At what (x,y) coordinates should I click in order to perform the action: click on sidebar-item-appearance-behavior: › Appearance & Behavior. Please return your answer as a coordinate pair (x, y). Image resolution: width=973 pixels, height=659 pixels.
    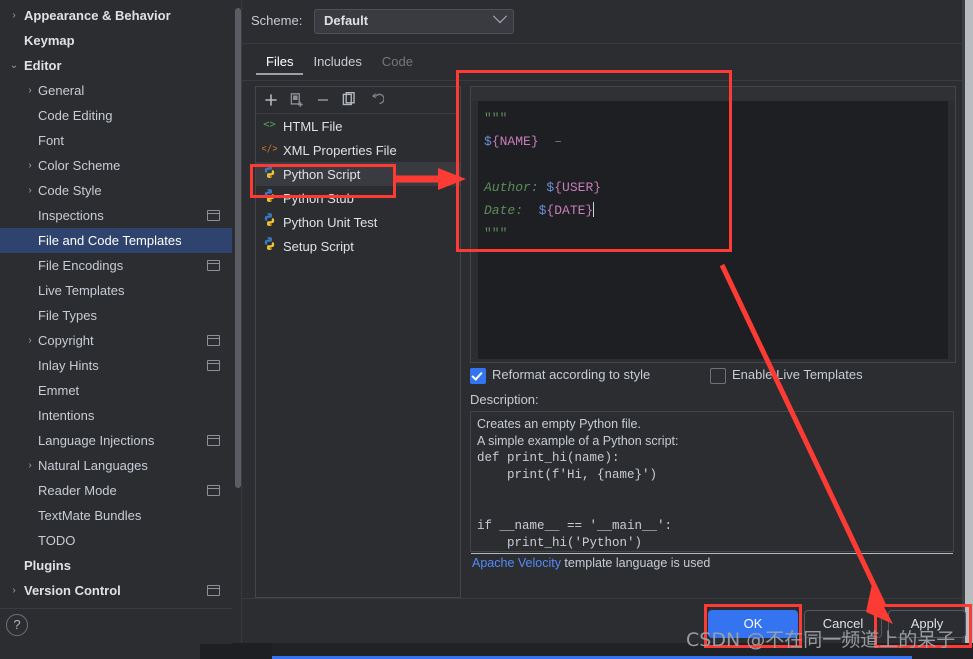
    Looking at the image, I should click on (116, 15).